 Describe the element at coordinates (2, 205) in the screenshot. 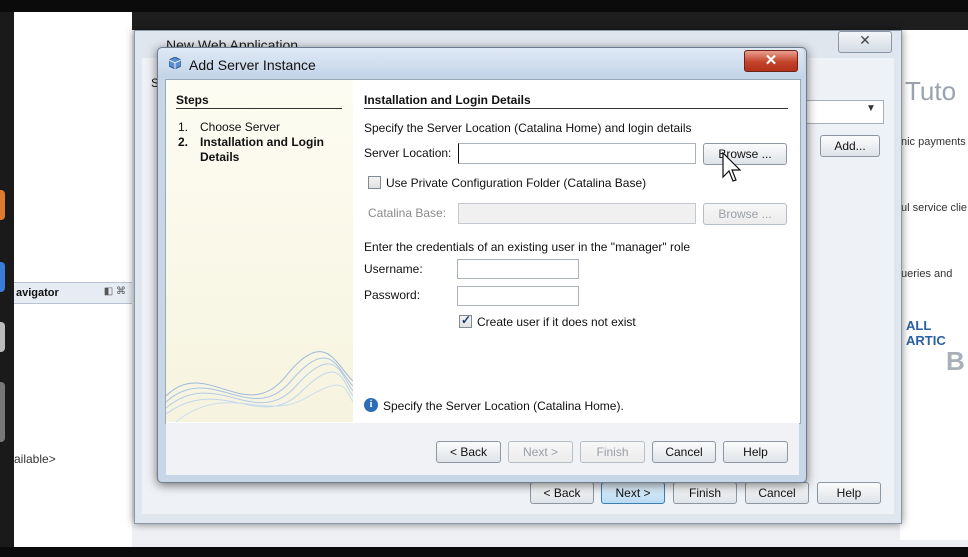

I see `orange-app-icon` at that location.